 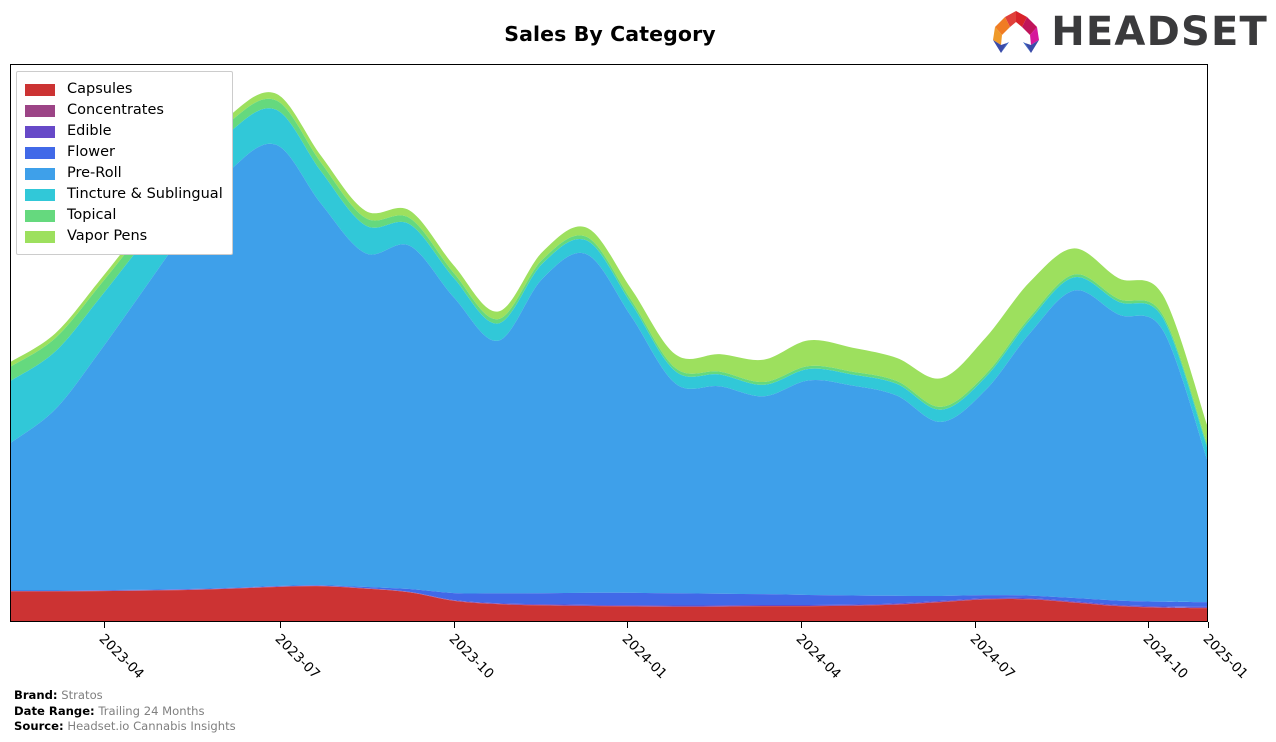 What do you see at coordinates (124, 173) in the screenshot?
I see `legend-item: Pre-Roll` at bounding box center [124, 173].